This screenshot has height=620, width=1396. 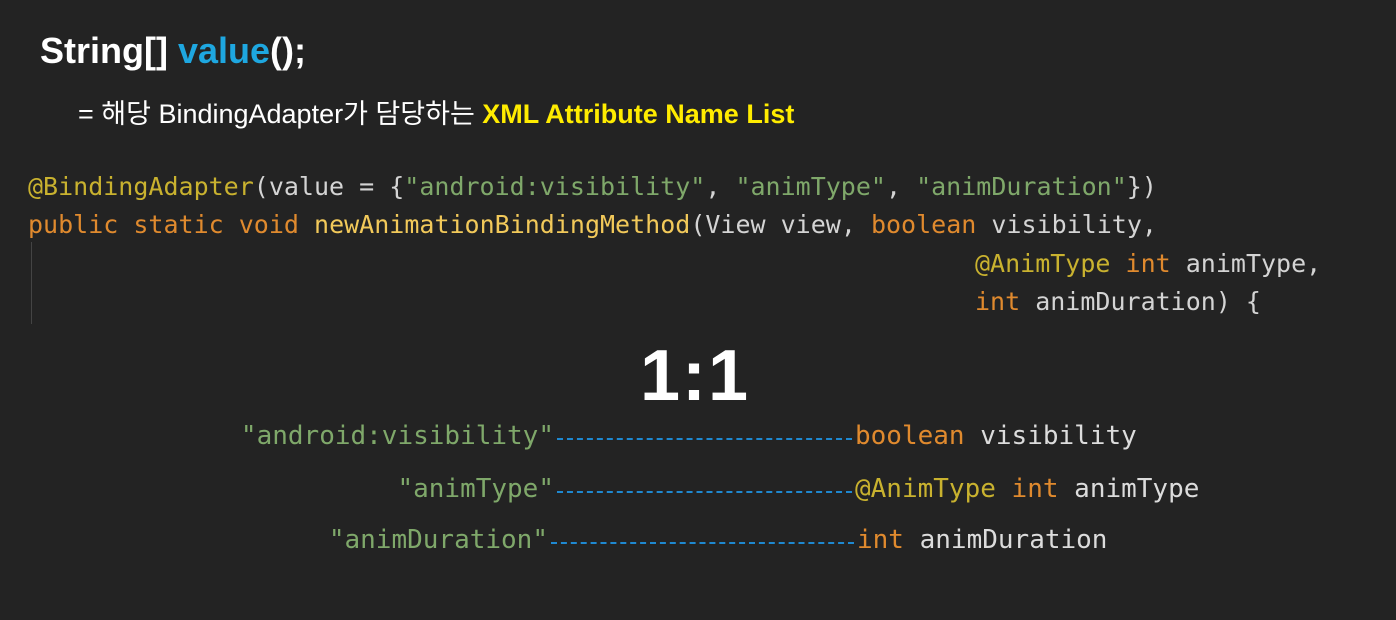 What do you see at coordinates (923, 224) in the screenshot?
I see `code-kw-boolean: boolean` at bounding box center [923, 224].